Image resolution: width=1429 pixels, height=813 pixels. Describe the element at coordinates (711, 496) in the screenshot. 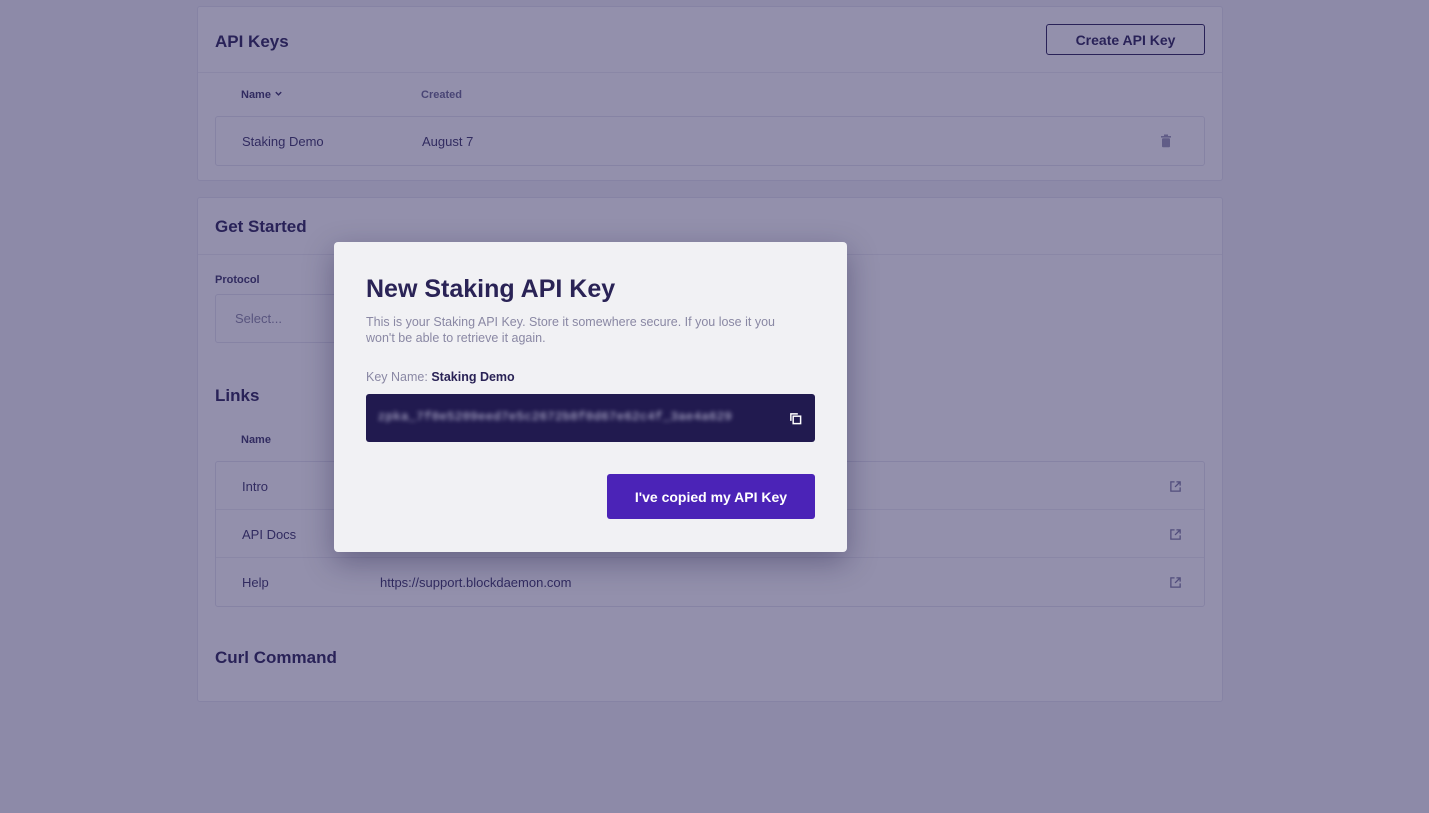

I see `copied-api-key-button: I've copied my API Key` at that location.